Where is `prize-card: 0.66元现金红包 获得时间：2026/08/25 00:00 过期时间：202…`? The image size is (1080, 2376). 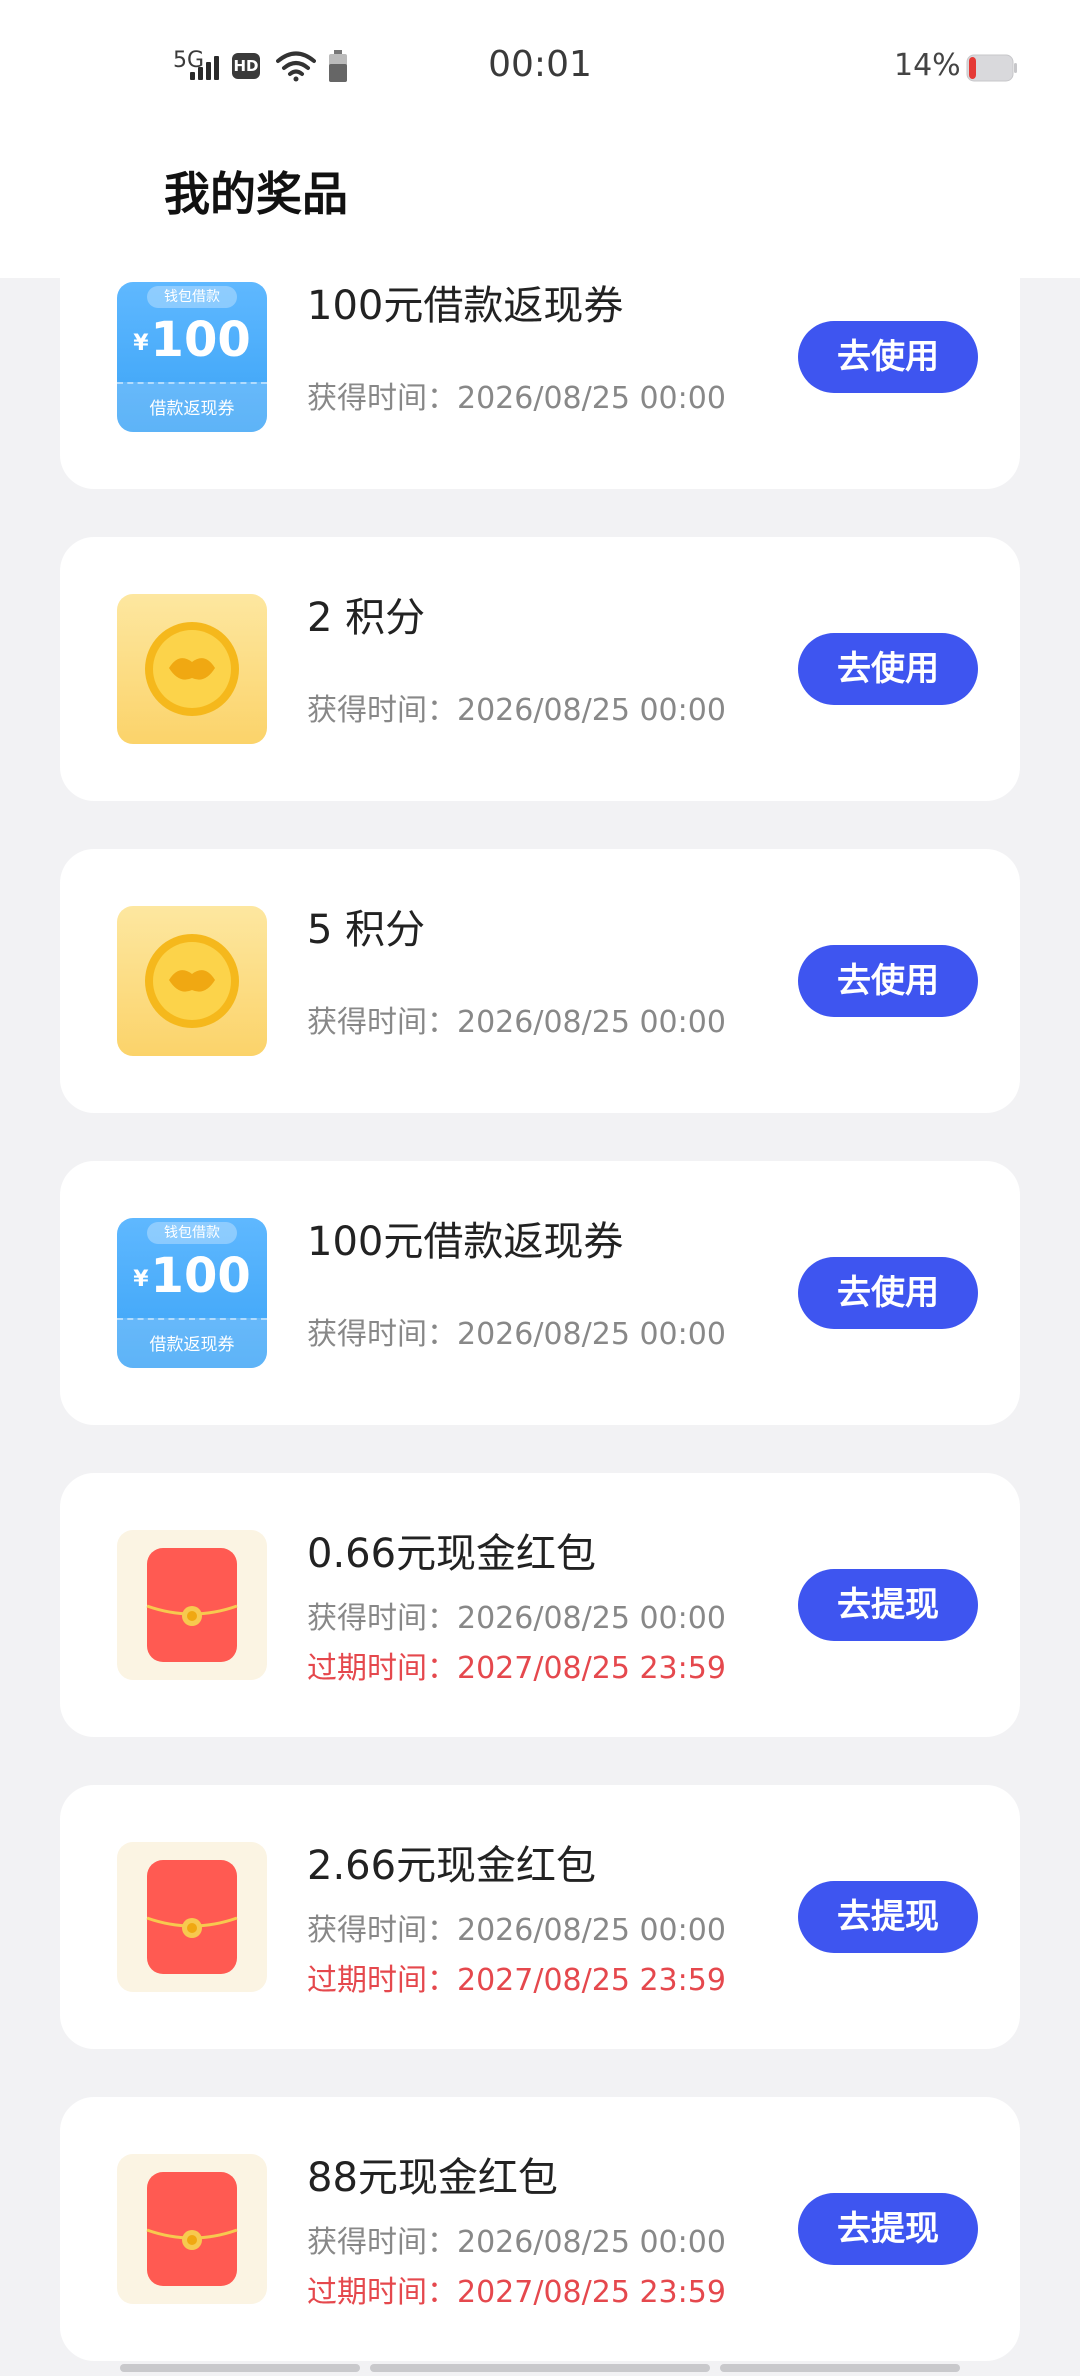 prize-card: 0.66元现金红包 获得时间：2026/08/25 00:00 过期时间：202… is located at coordinates (540, 1605).